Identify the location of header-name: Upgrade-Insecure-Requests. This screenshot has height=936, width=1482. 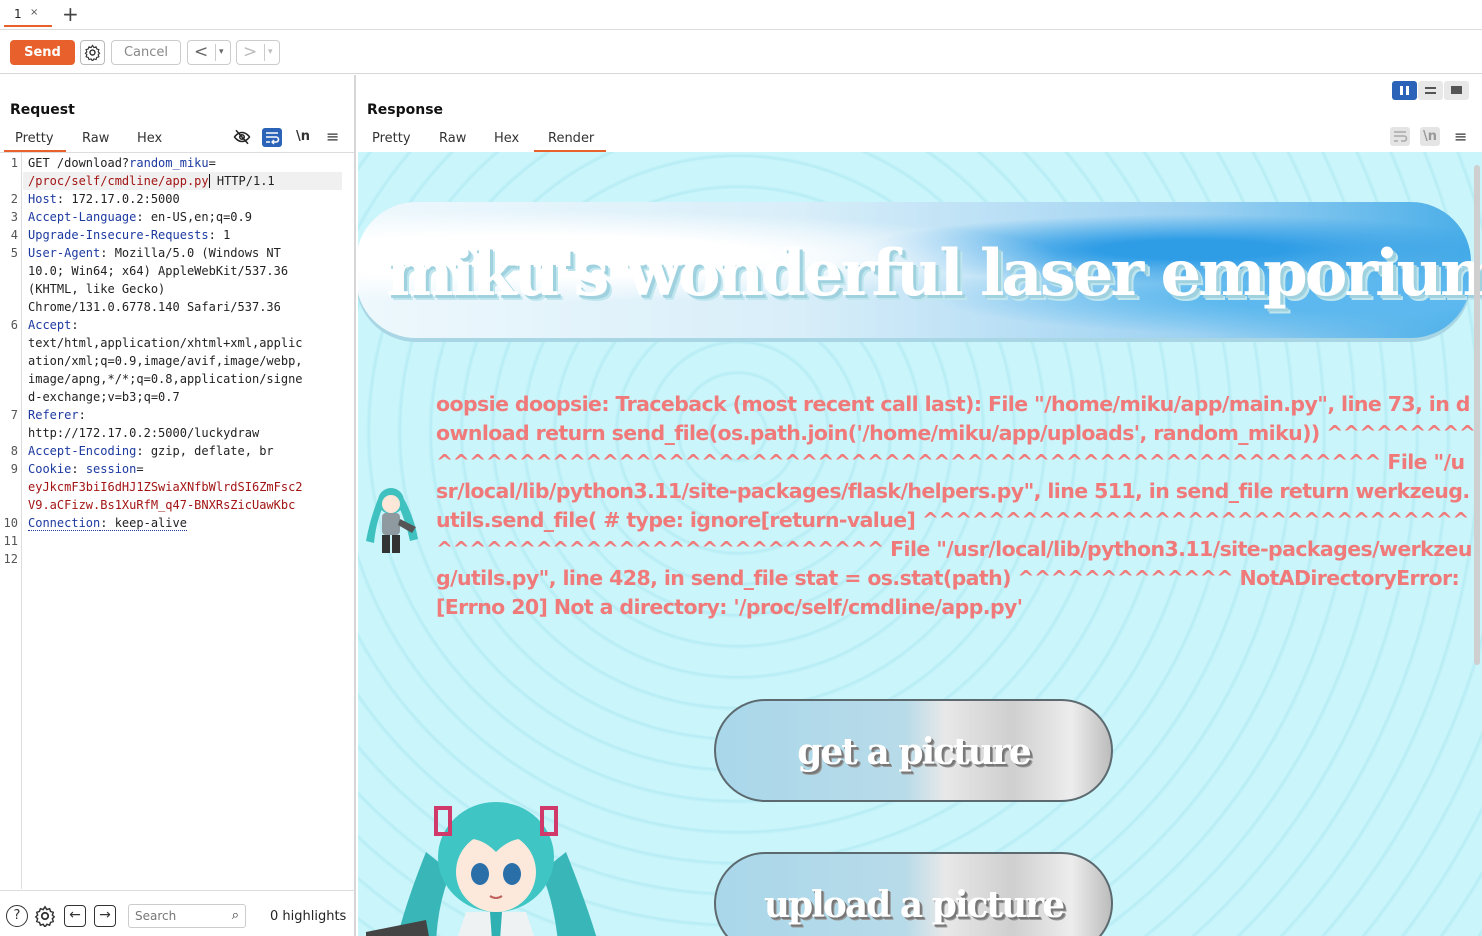
(118, 235).